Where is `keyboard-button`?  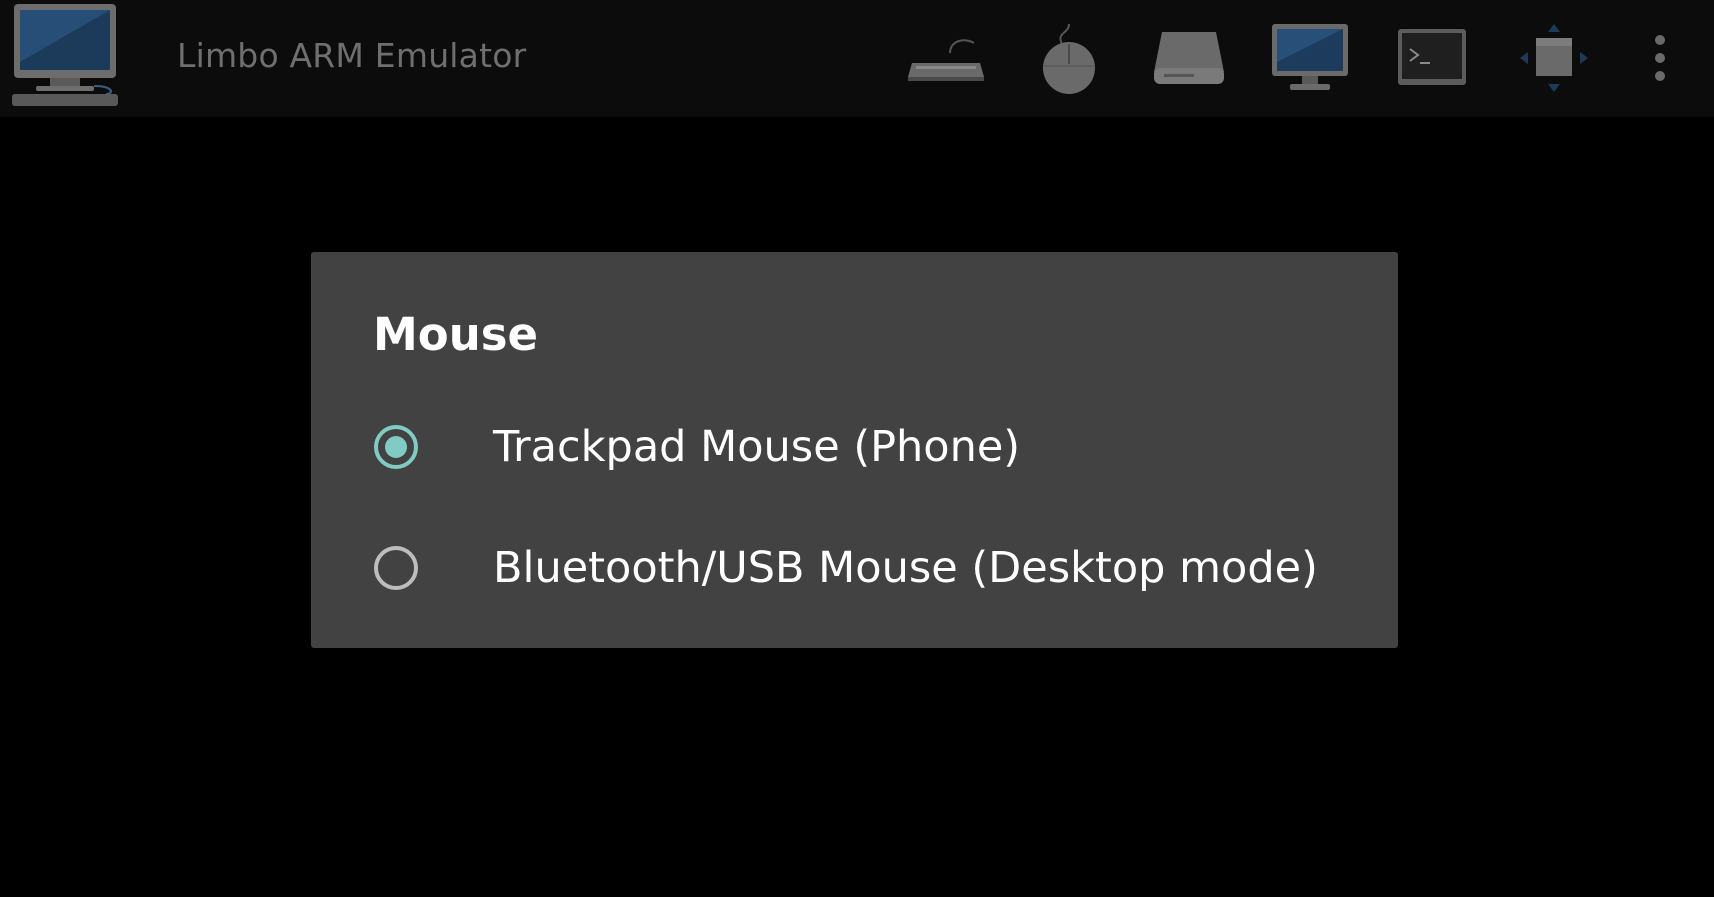 keyboard-button is located at coordinates (946, 58).